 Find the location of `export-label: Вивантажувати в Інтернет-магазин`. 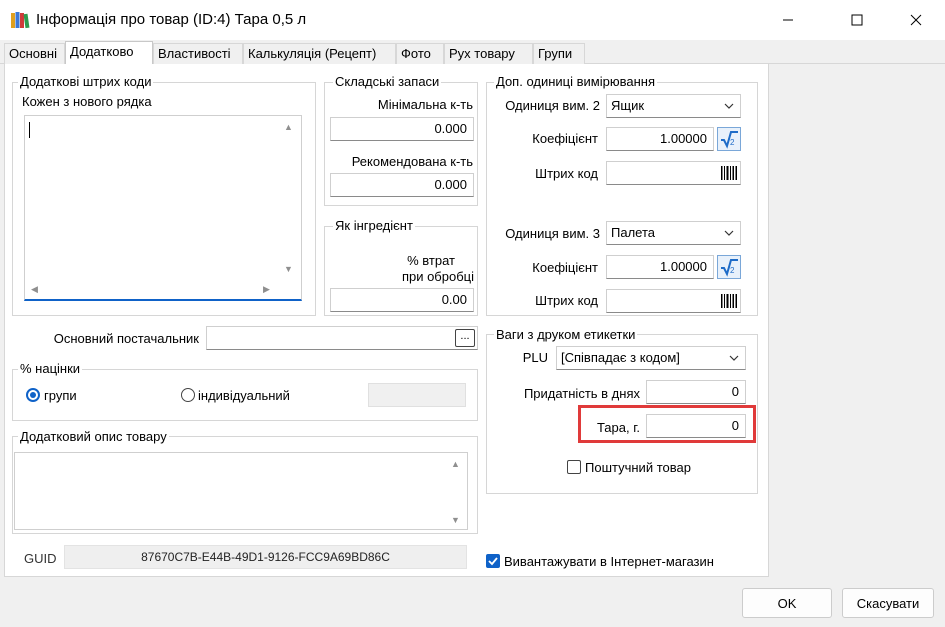

export-label: Вивантажувати в Інтернет-магазин is located at coordinates (609, 561).